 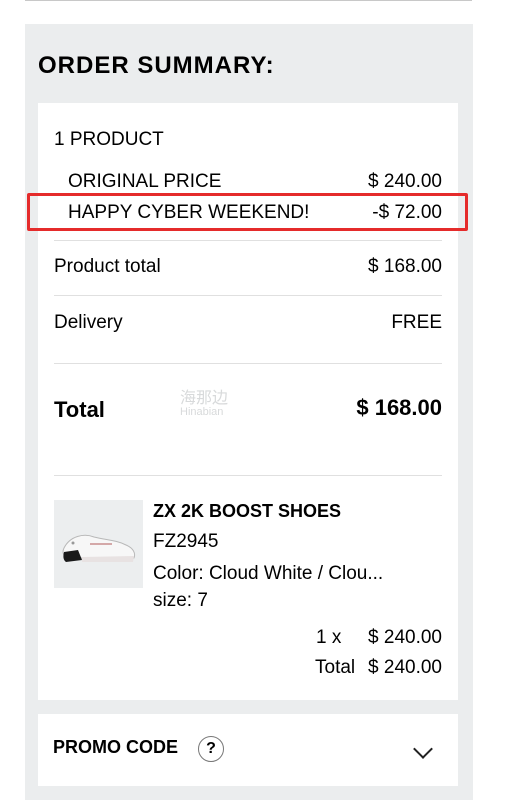 I want to click on order-summary-title: ORDER SUMMARY:, so click(x=156, y=65).